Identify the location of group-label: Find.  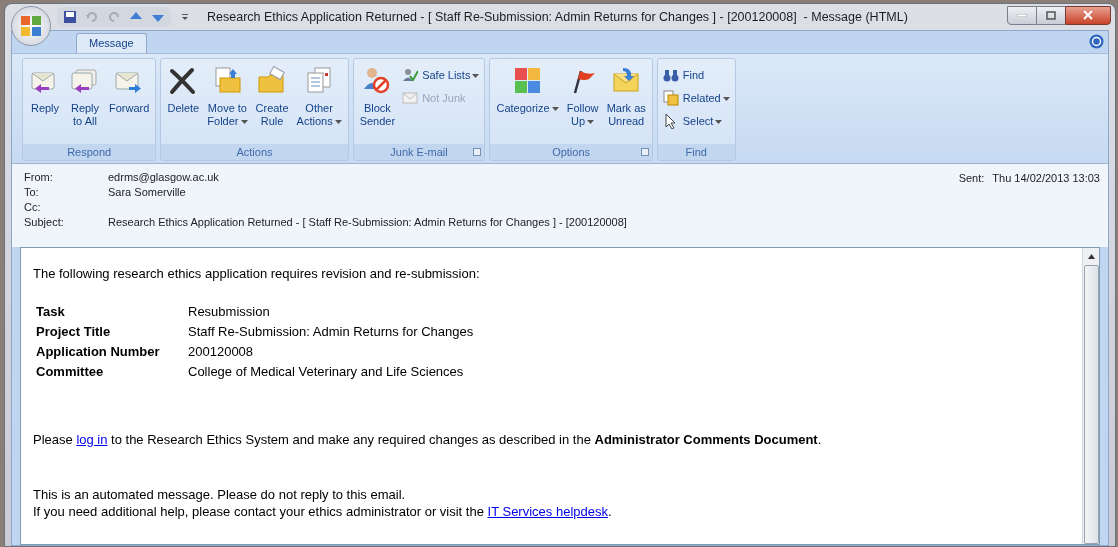
(696, 152).